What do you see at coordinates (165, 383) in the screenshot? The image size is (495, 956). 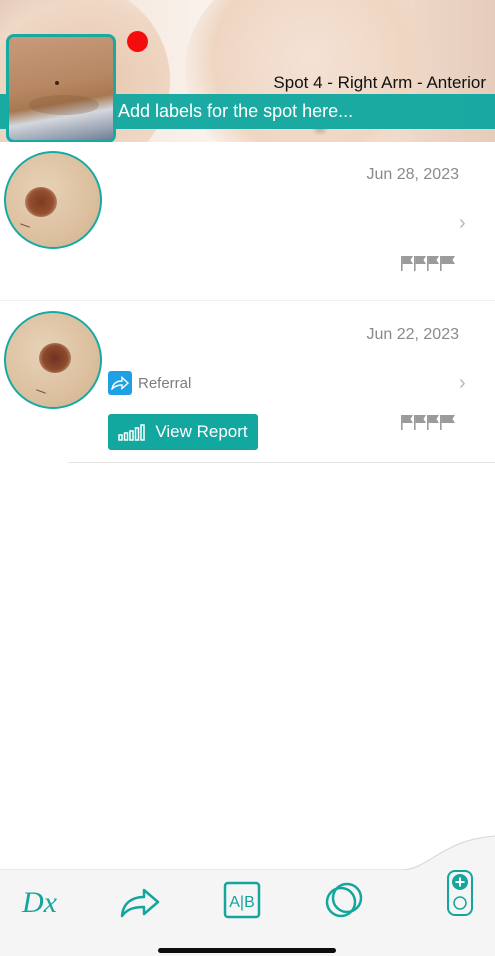 I see `referral-label: Referral` at bounding box center [165, 383].